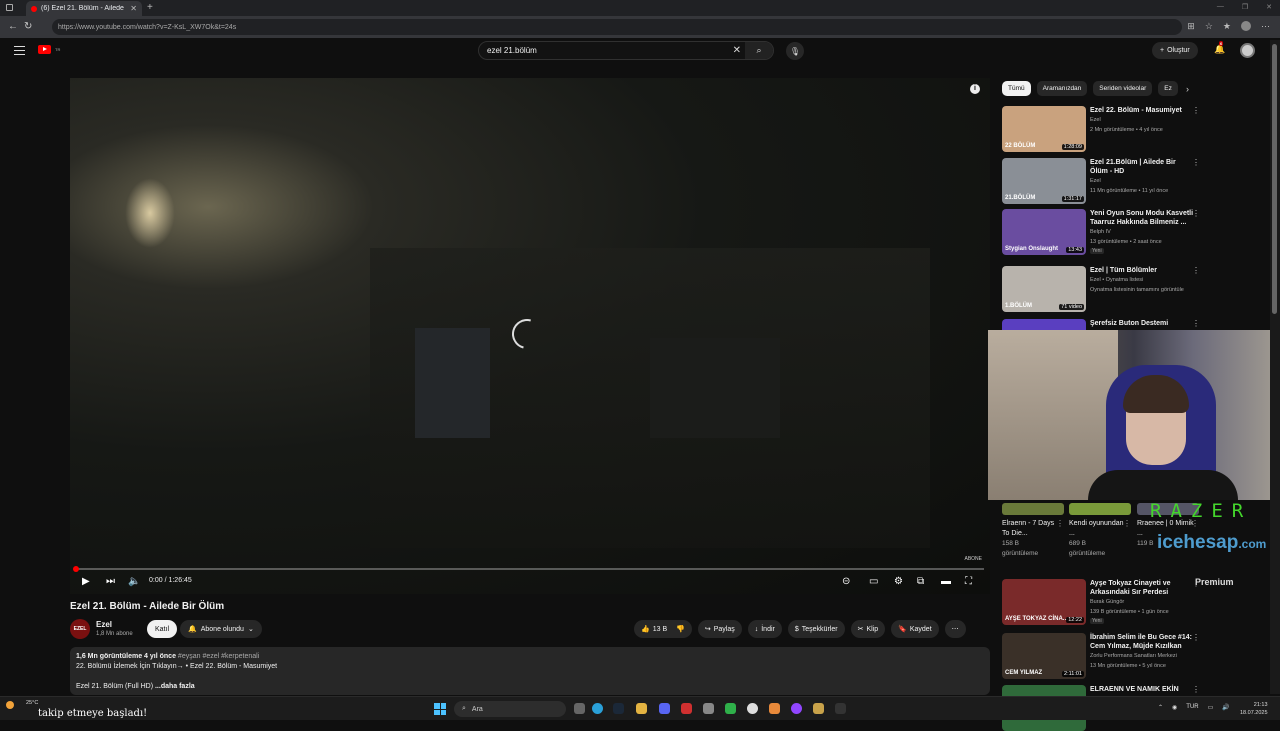 The height and width of the screenshot is (731, 1280). Describe the element at coordinates (1211, 707) in the screenshot. I see `network-icon: ▭` at that location.